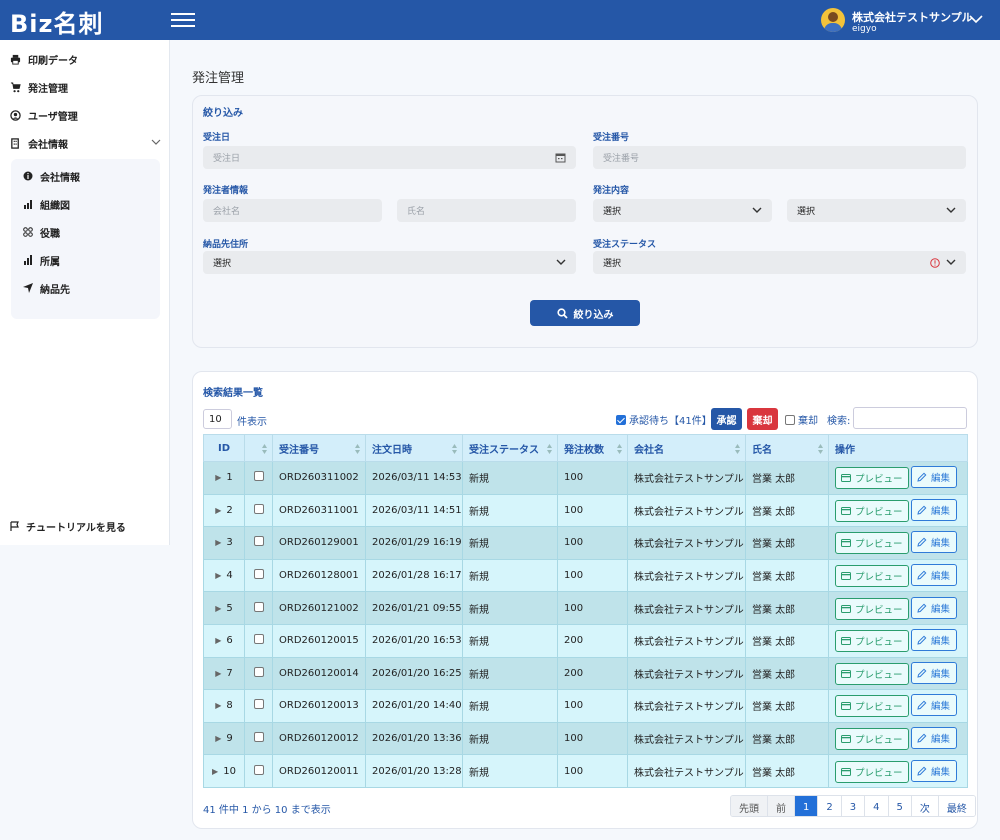 The height and width of the screenshot is (840, 1000). What do you see at coordinates (592, 448) in the screenshot?
I see `column-header-quantity: 発注枚数` at bounding box center [592, 448].